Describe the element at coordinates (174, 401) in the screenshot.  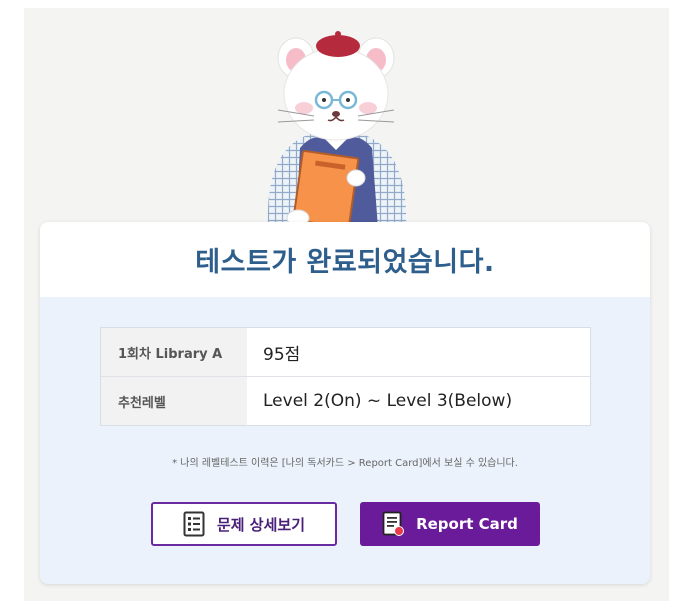
I see `row-label-recommended-level: 추천레벨` at that location.